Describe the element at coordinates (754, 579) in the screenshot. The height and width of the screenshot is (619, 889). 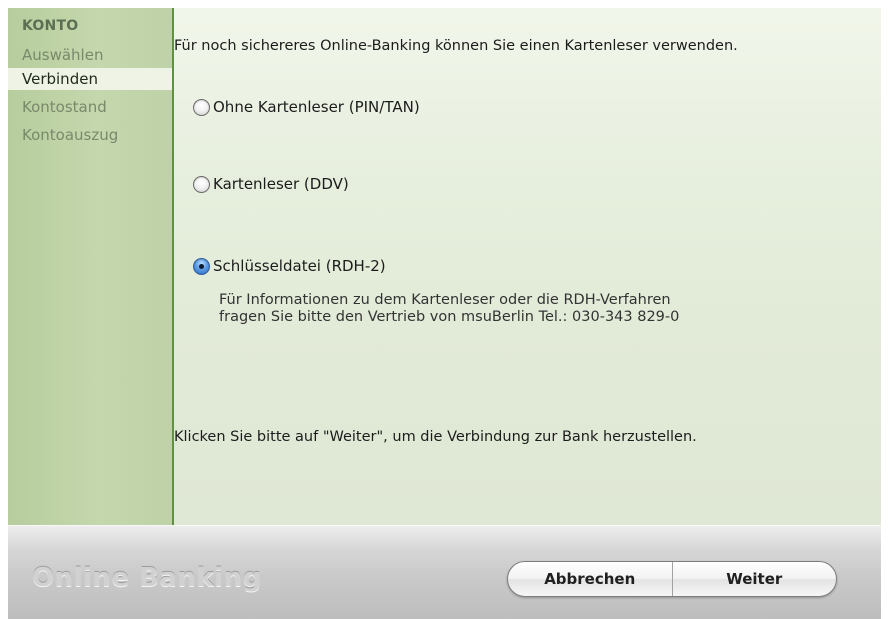
I see `next-button: Weiter` at that location.